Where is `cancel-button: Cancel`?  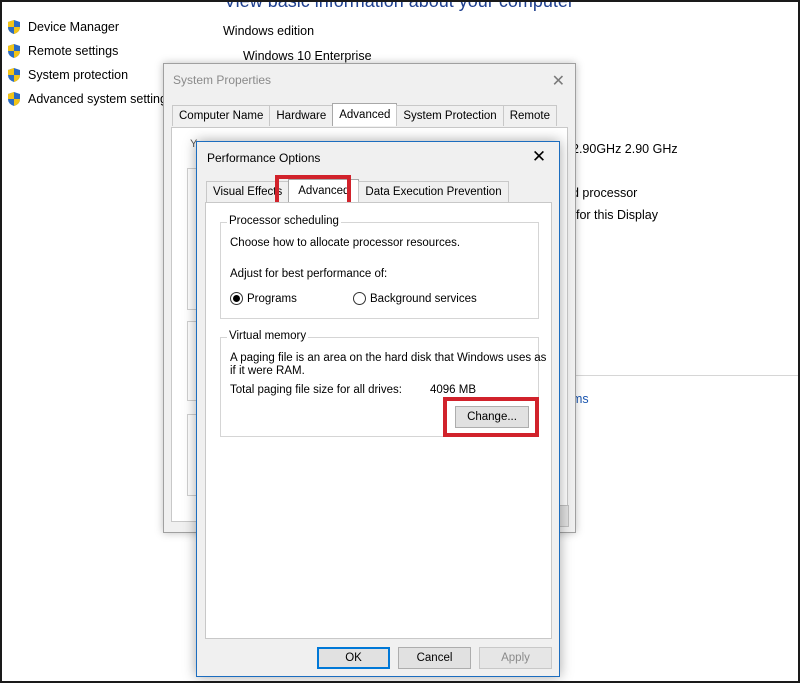
cancel-button: Cancel is located at coordinates (434, 658).